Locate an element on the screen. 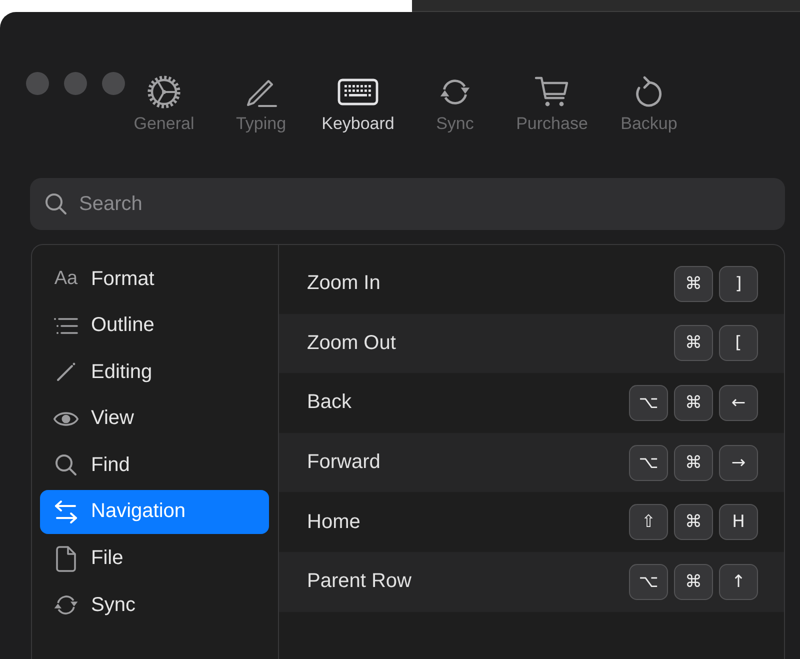 The width and height of the screenshot is (800, 659). shortcut-label: Back is located at coordinates (329, 402).